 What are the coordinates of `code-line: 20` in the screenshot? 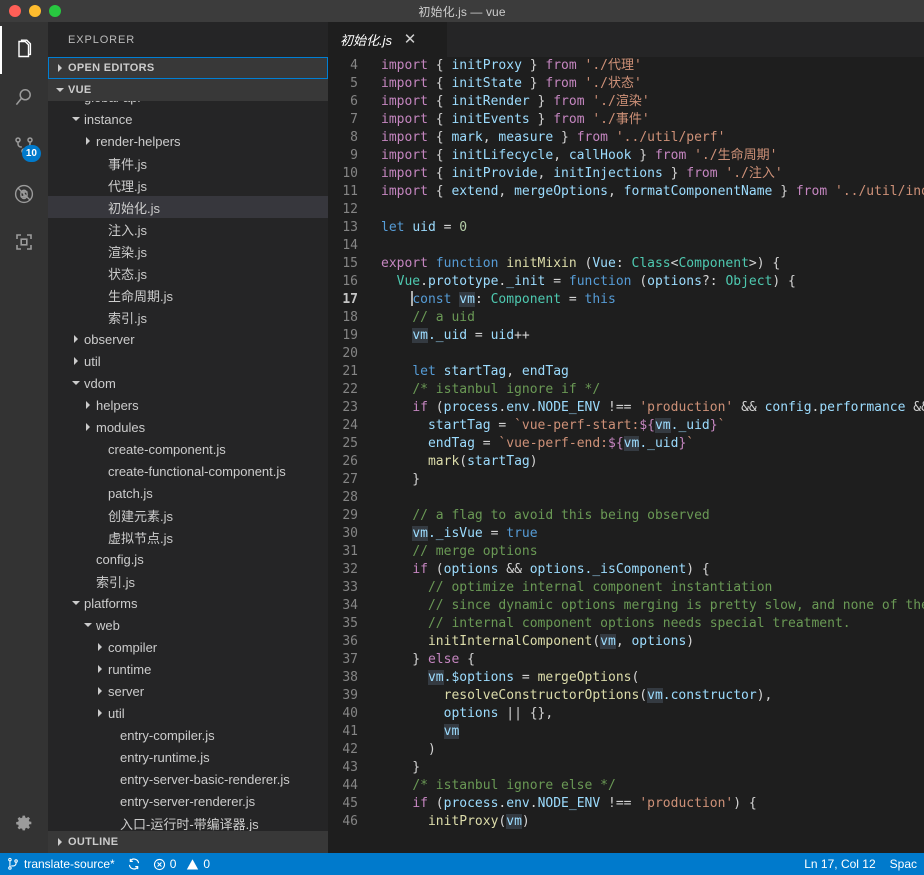 It's located at (626, 354).